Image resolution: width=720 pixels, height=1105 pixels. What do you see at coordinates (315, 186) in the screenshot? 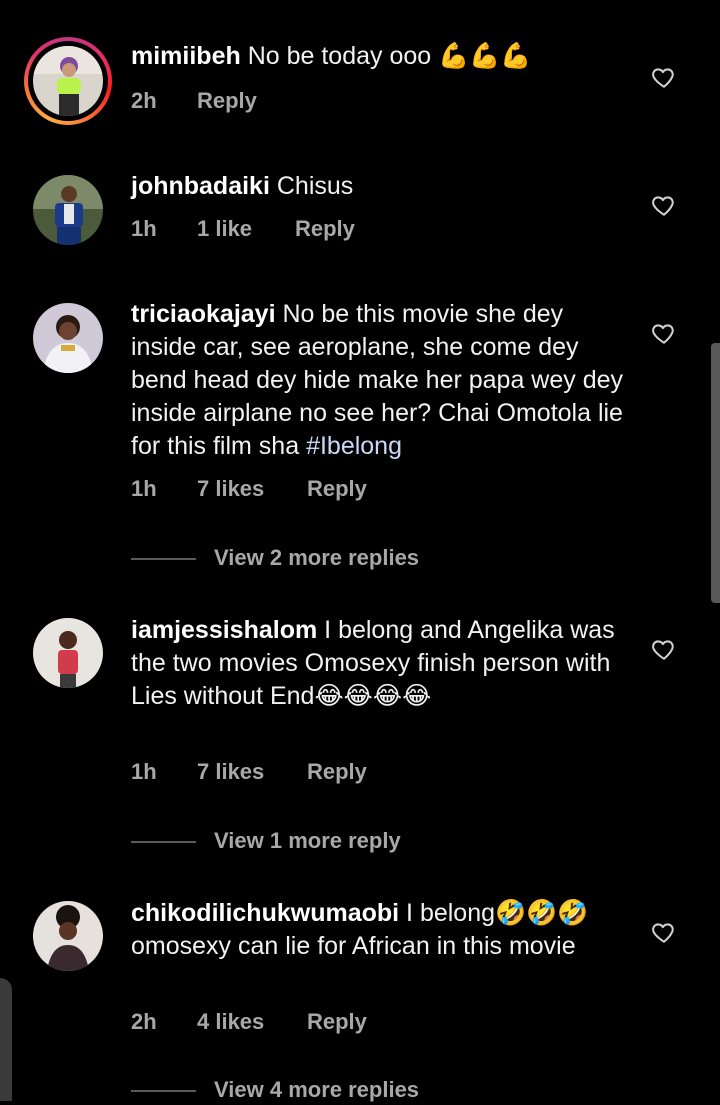
I see `comment-text: Chisus` at bounding box center [315, 186].